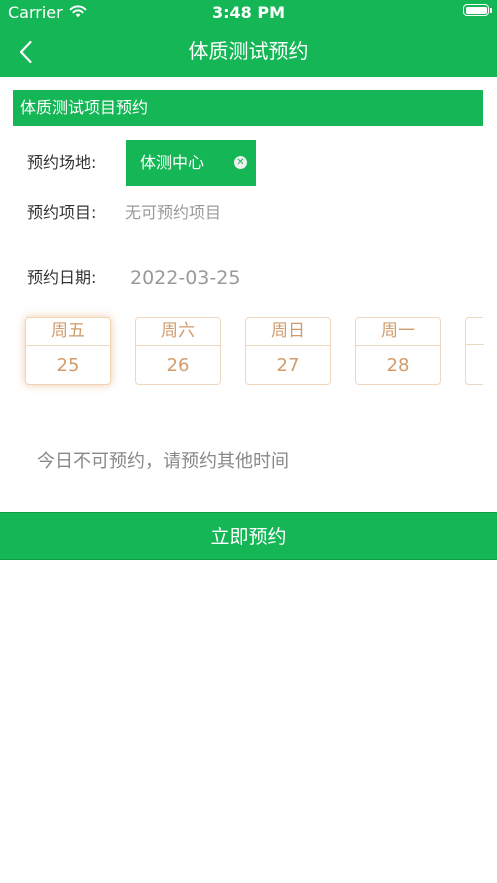  What do you see at coordinates (68, 332) in the screenshot?
I see `date-card-weekday: 周五` at bounding box center [68, 332].